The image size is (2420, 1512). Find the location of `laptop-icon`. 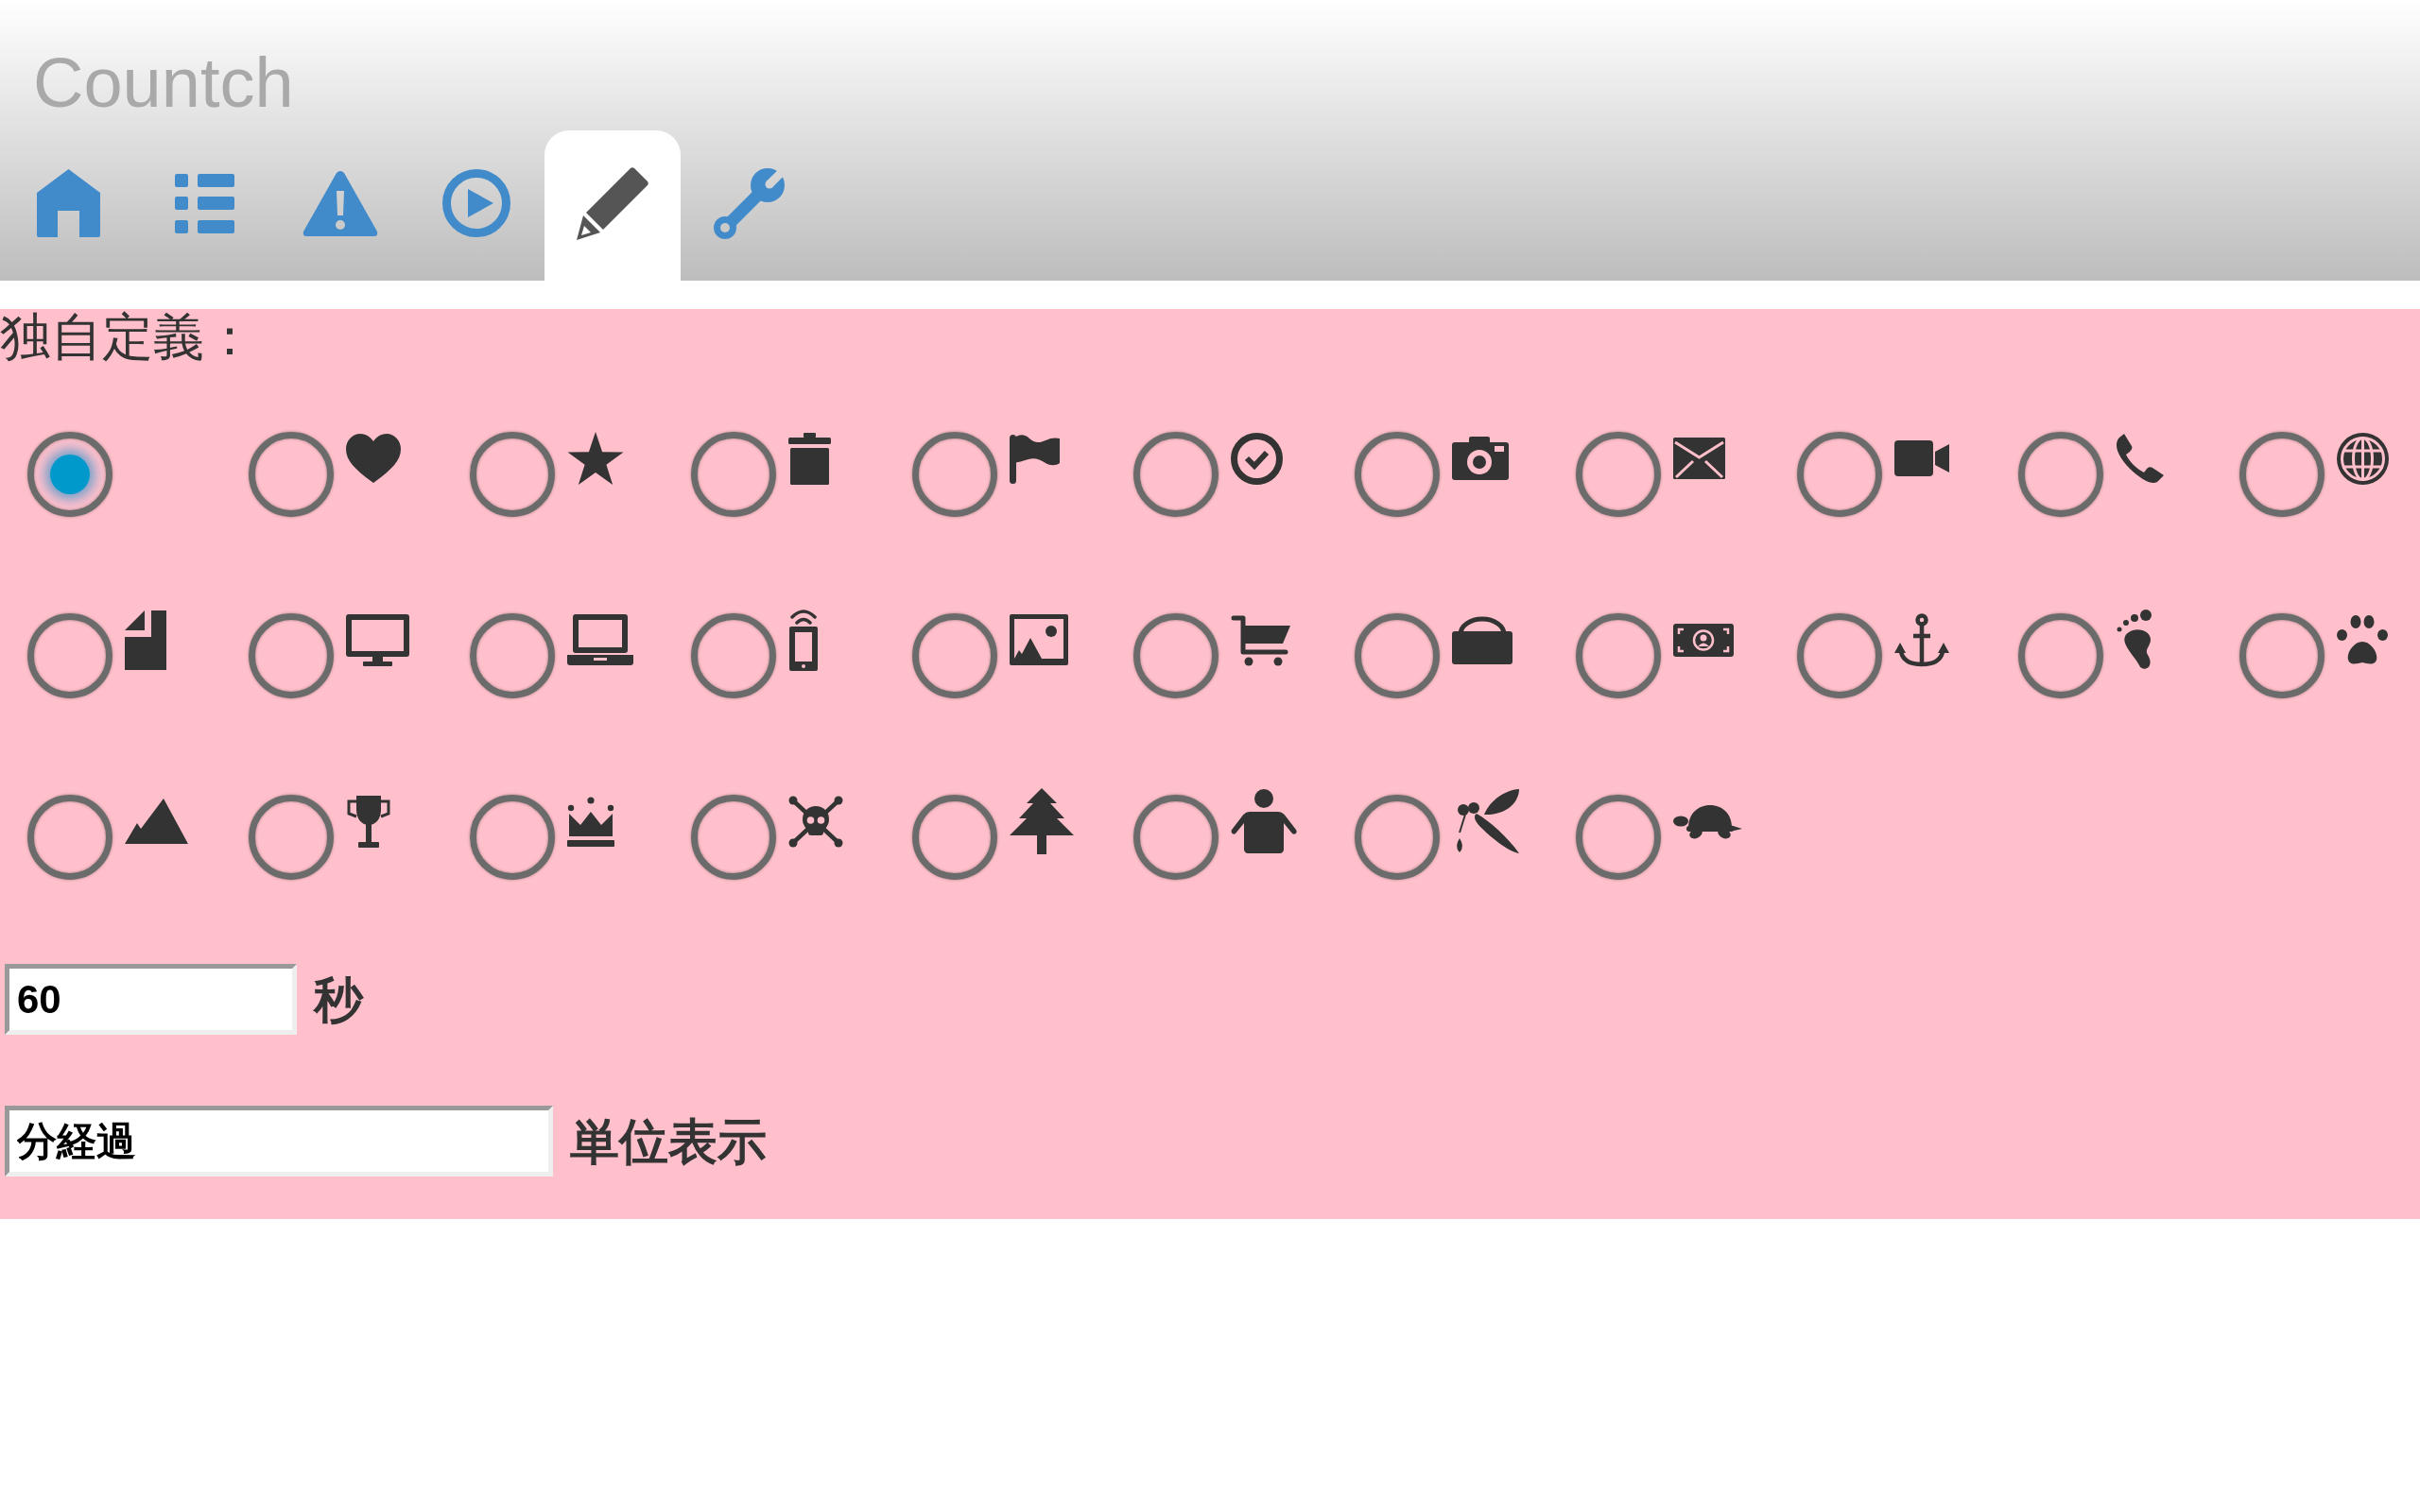

laptop-icon is located at coordinates (600, 639).